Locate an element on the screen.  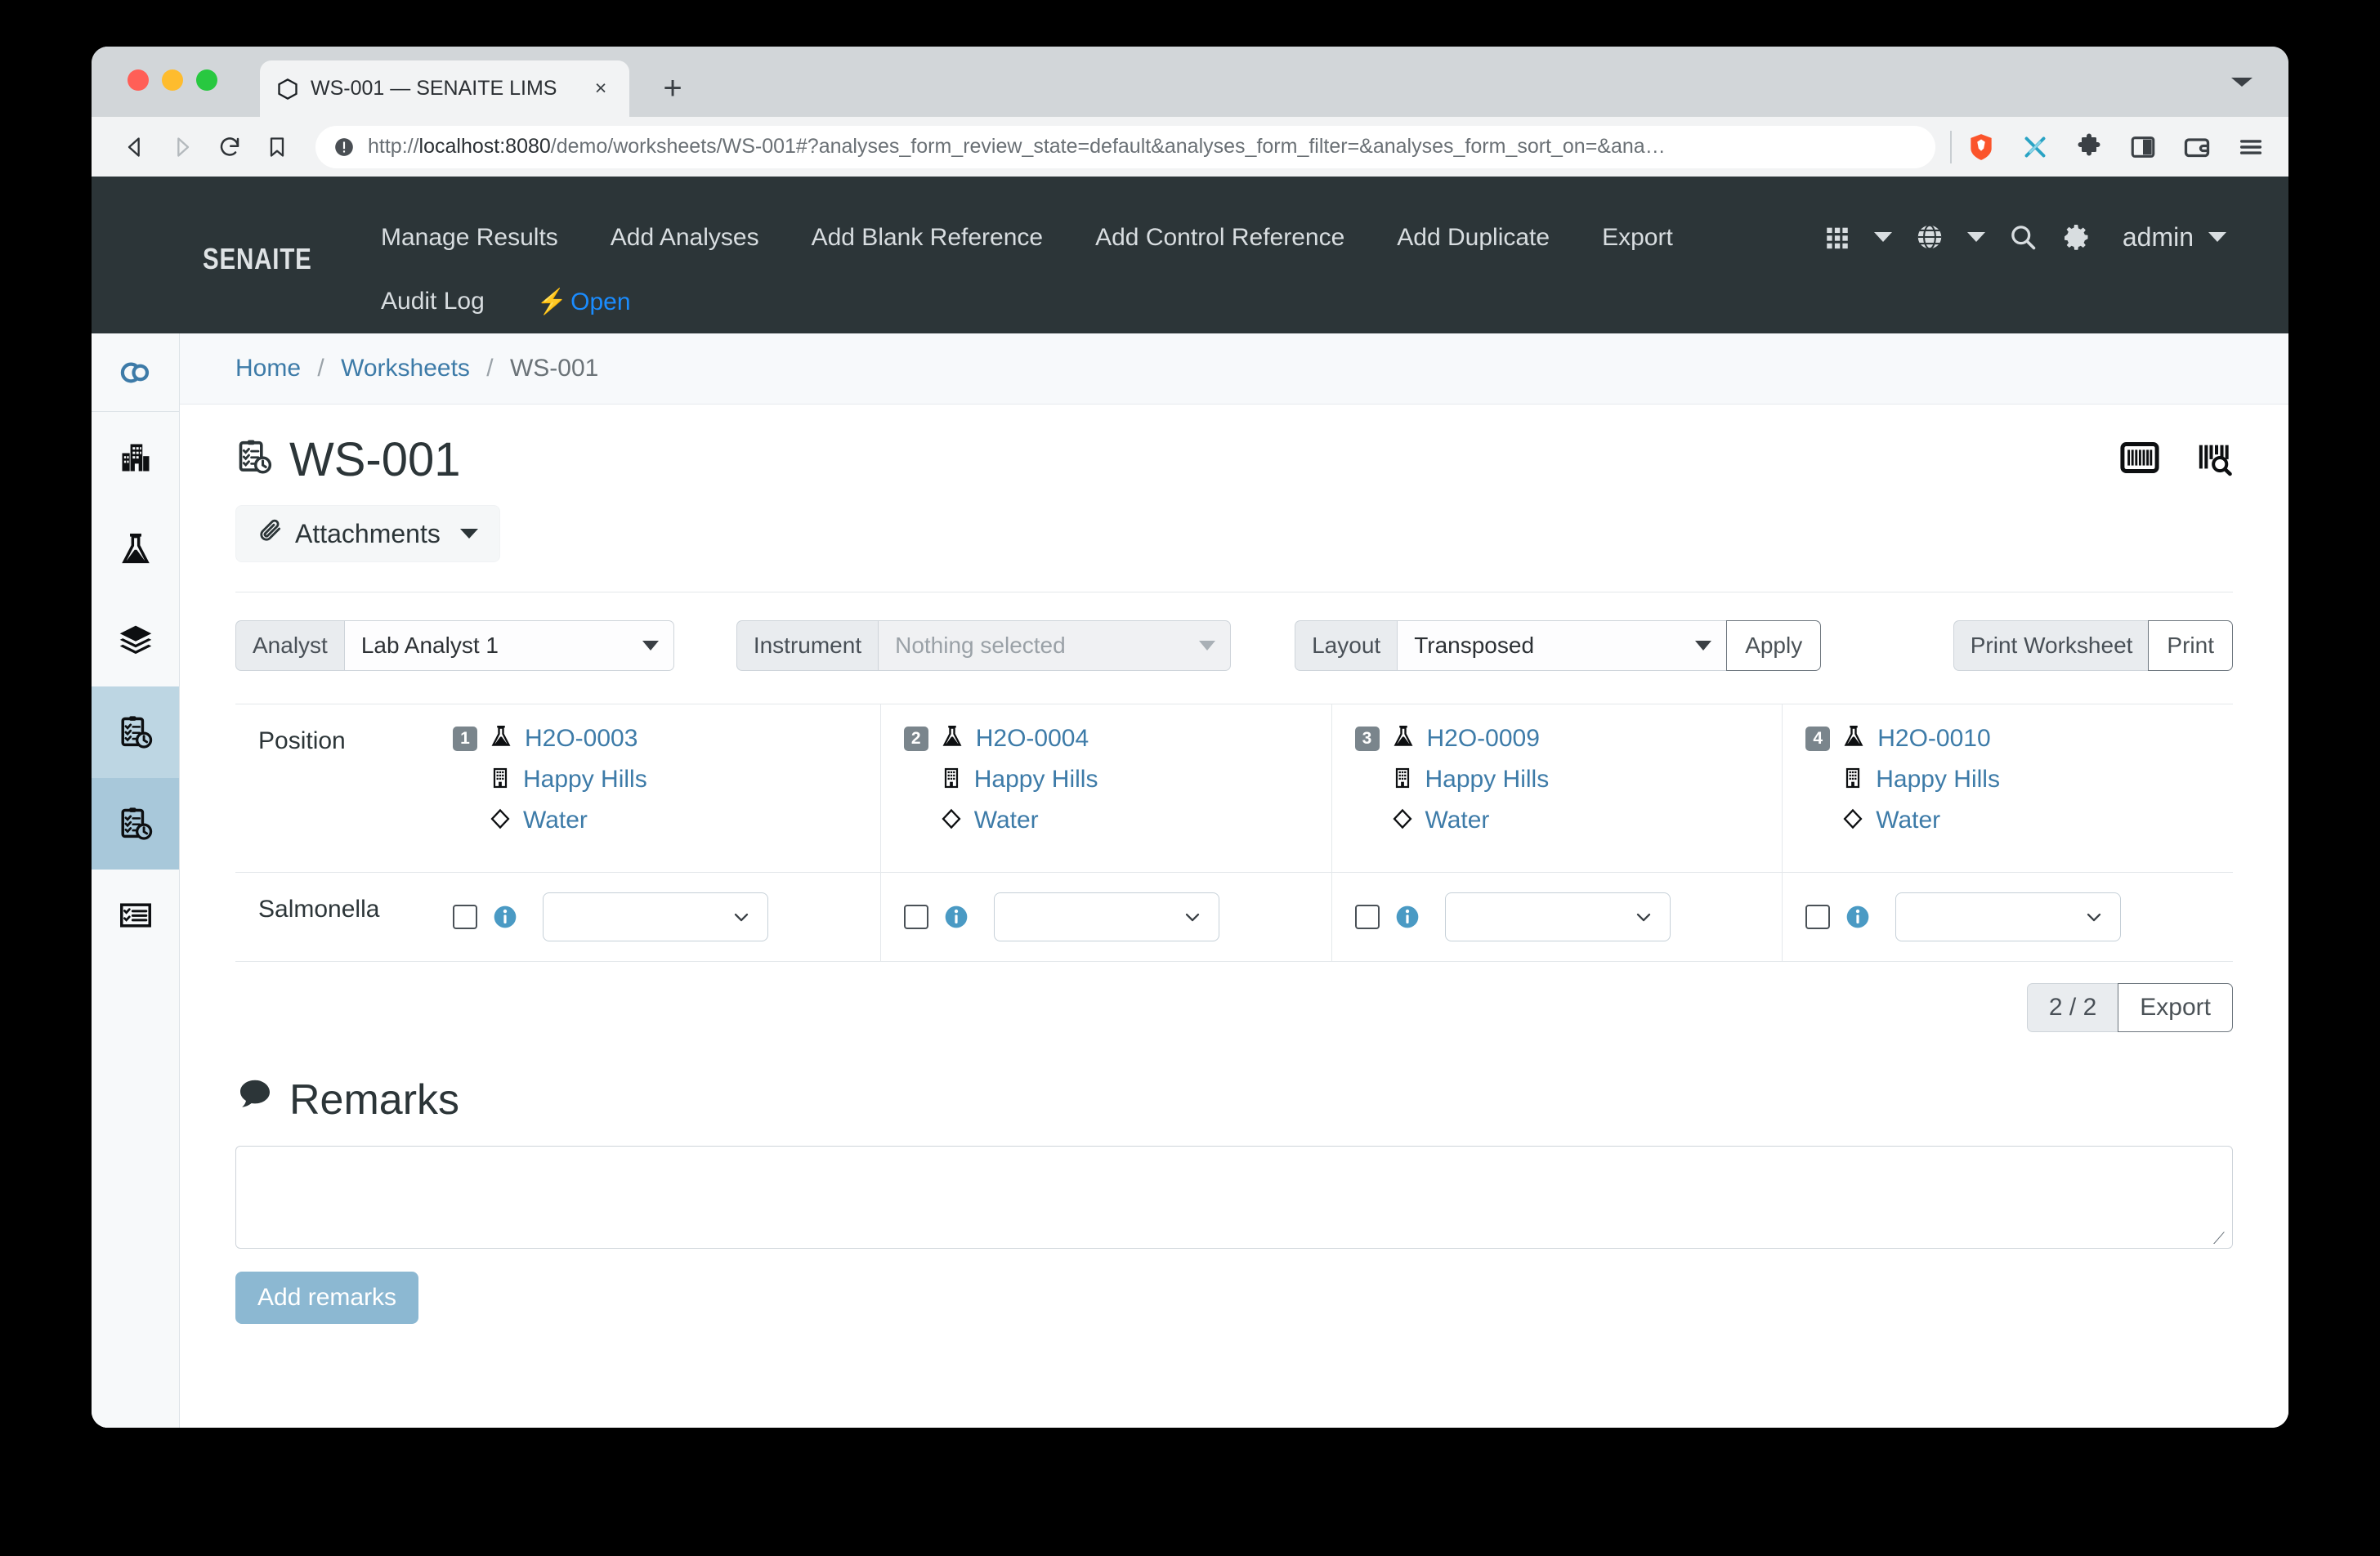
clipboard-clock-icon is located at coordinates (254, 459).